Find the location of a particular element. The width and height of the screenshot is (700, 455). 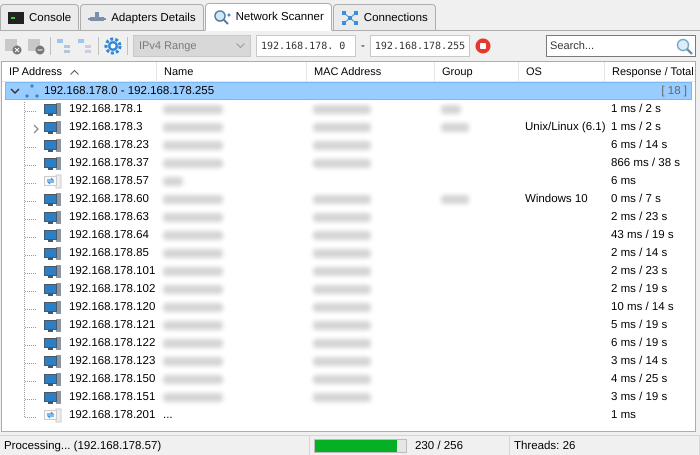

response-time: 6 ms / 14 s is located at coordinates (639, 145).